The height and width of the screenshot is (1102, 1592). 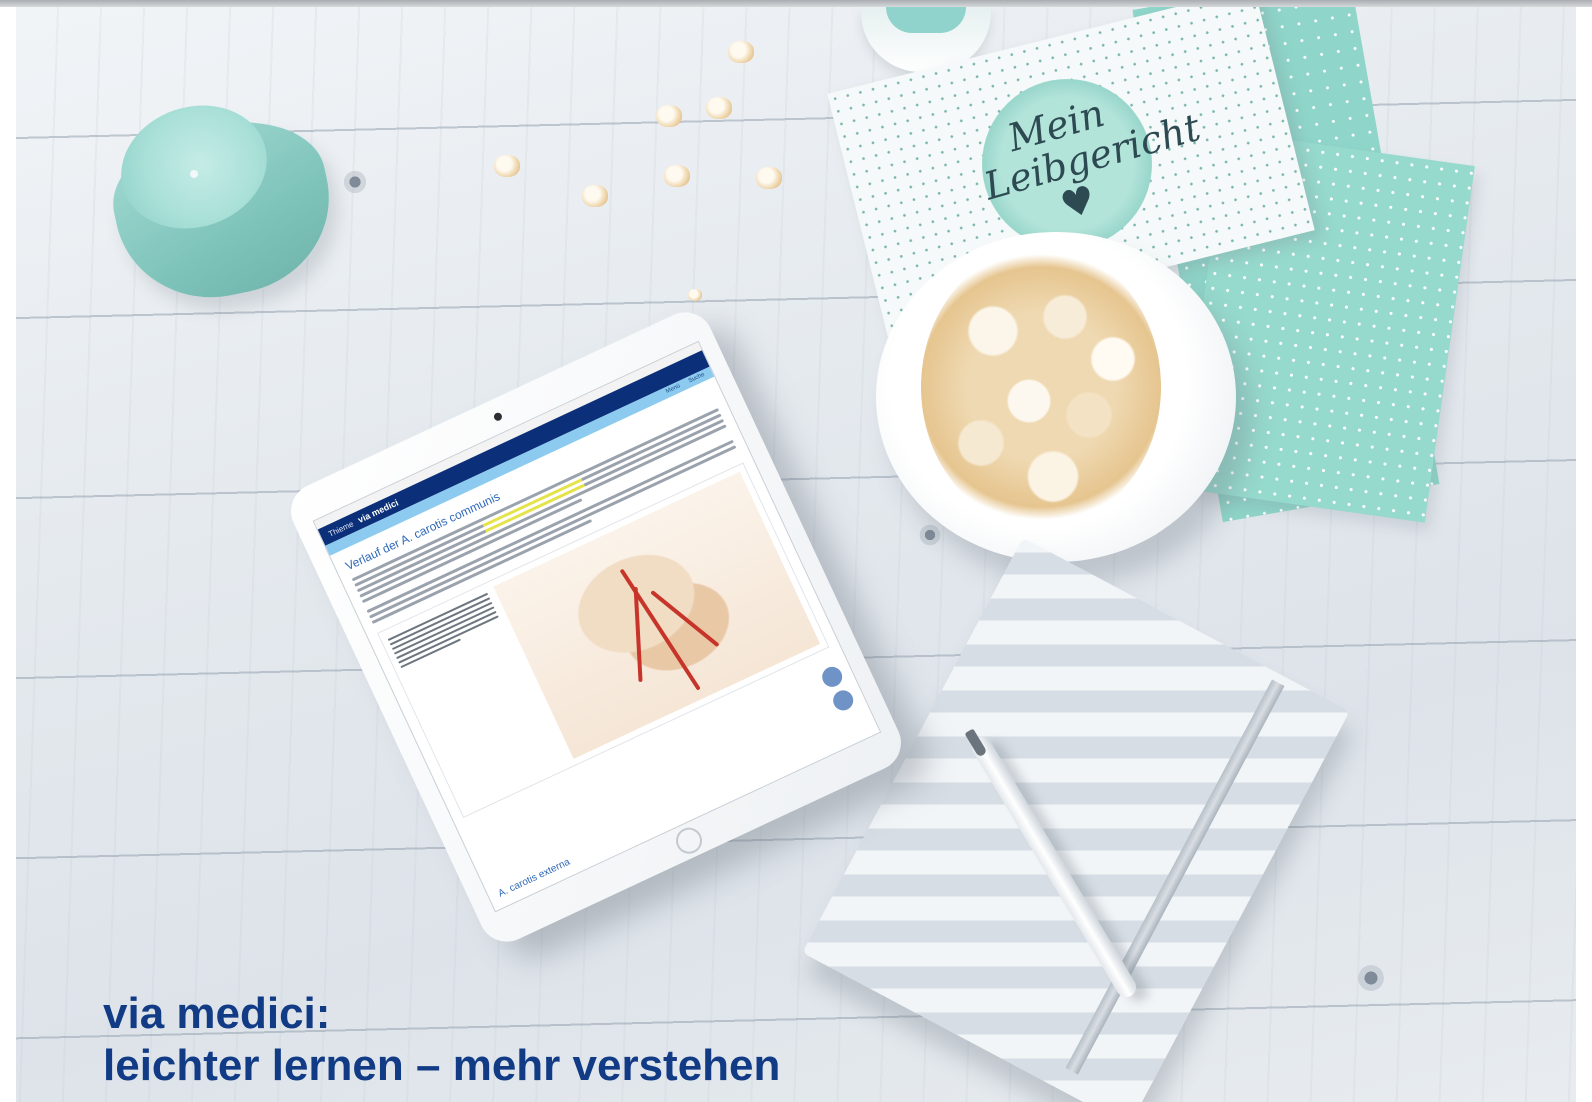 I want to click on popcorn, so click(x=1041, y=387).